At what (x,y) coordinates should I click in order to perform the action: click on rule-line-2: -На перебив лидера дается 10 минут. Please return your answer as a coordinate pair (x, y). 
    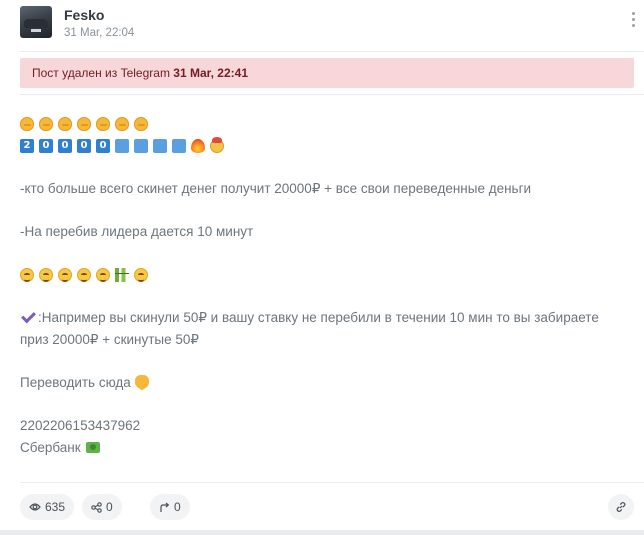
    Looking at the image, I should click on (137, 231).